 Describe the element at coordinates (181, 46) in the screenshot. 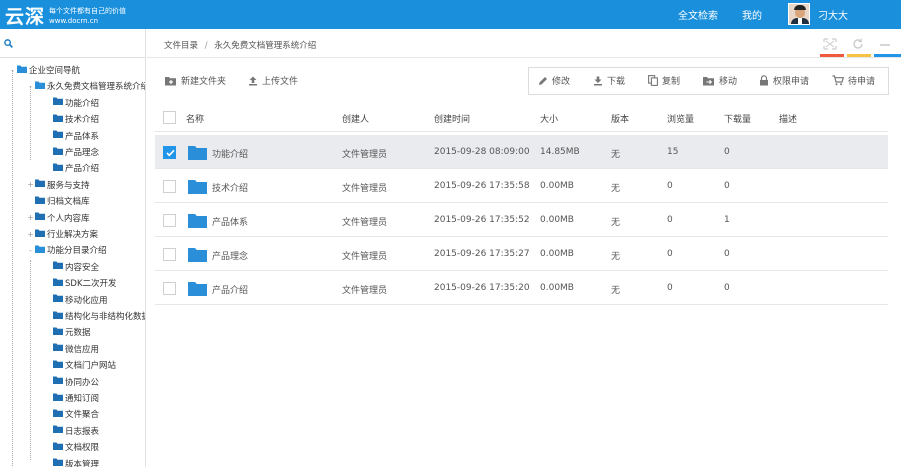

I see `breadcrumb-root: 文件目录` at that location.